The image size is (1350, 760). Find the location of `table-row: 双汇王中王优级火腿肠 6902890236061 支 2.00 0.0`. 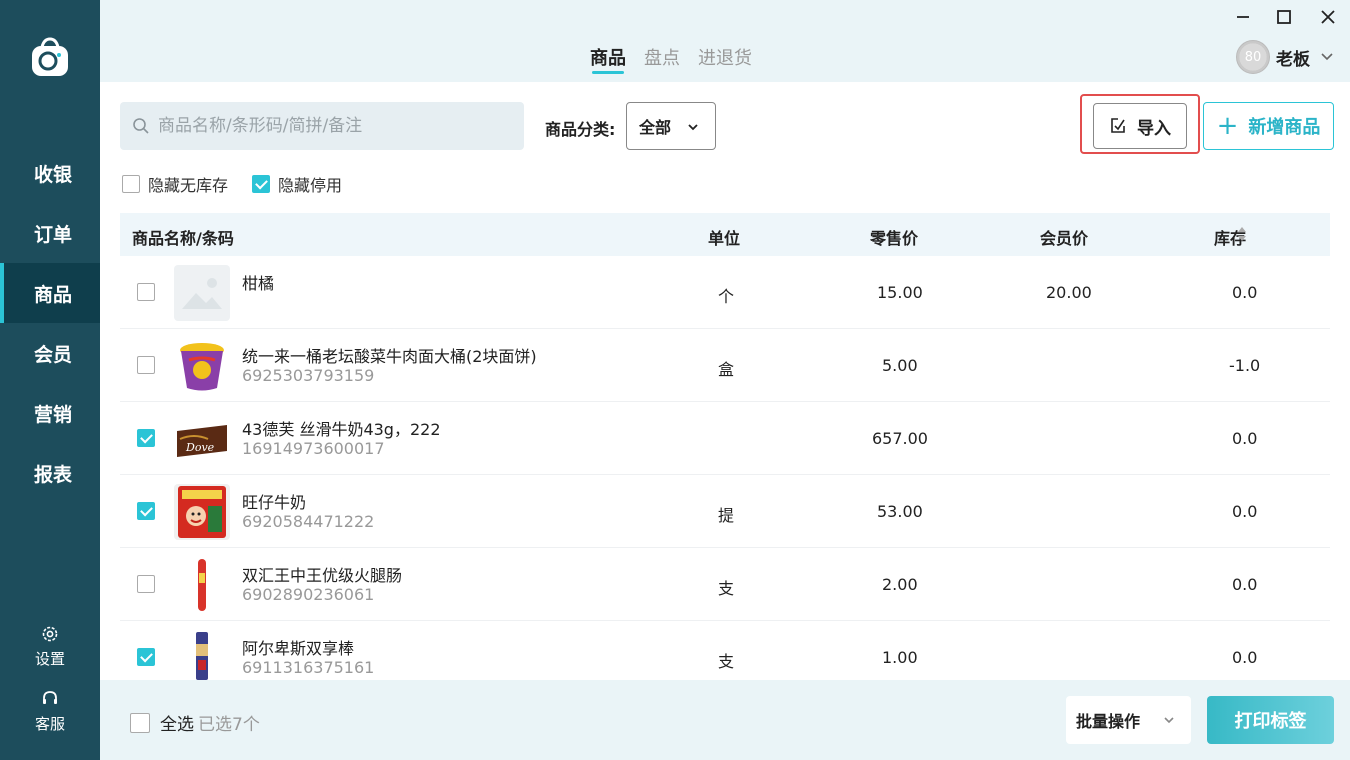

table-row: 双汇王中王优级火腿肠 6902890236061 支 2.00 0.0 is located at coordinates (725, 584).